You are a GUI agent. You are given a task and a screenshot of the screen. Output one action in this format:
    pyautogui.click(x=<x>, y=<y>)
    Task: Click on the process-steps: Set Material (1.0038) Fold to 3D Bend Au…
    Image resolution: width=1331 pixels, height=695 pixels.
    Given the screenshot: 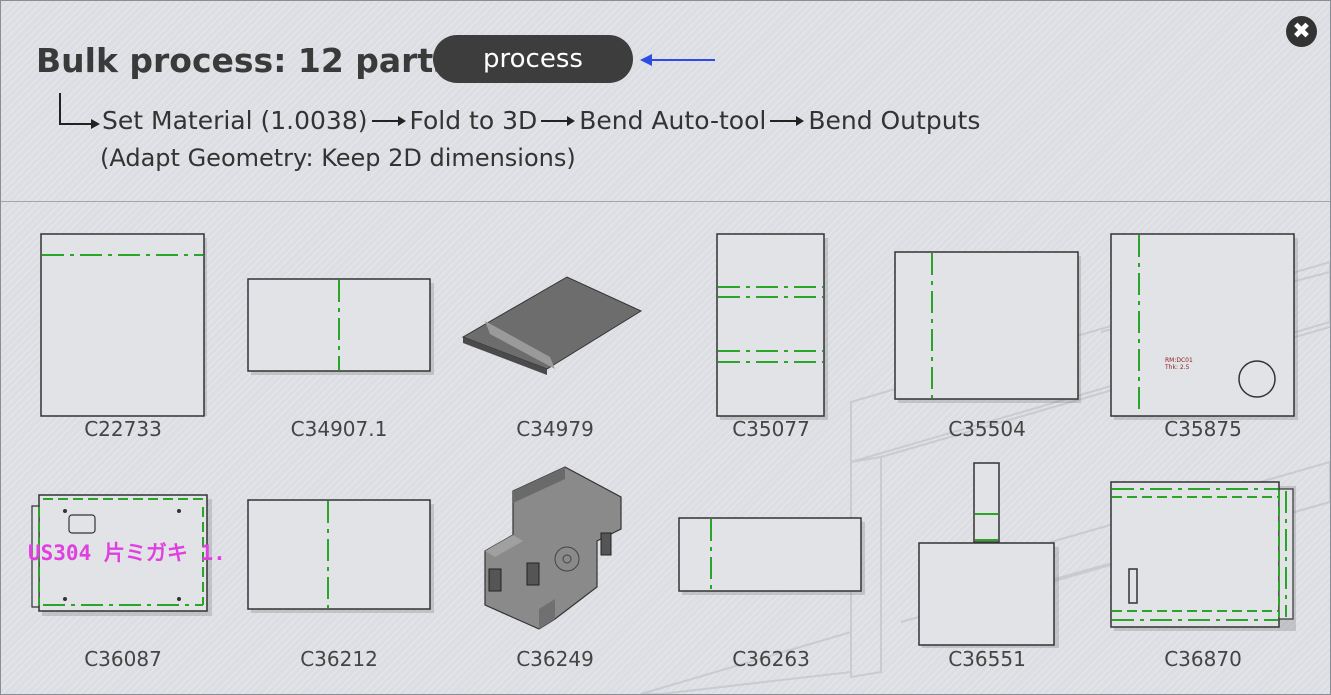 What is the action you would take?
    pyautogui.click(x=541, y=120)
    